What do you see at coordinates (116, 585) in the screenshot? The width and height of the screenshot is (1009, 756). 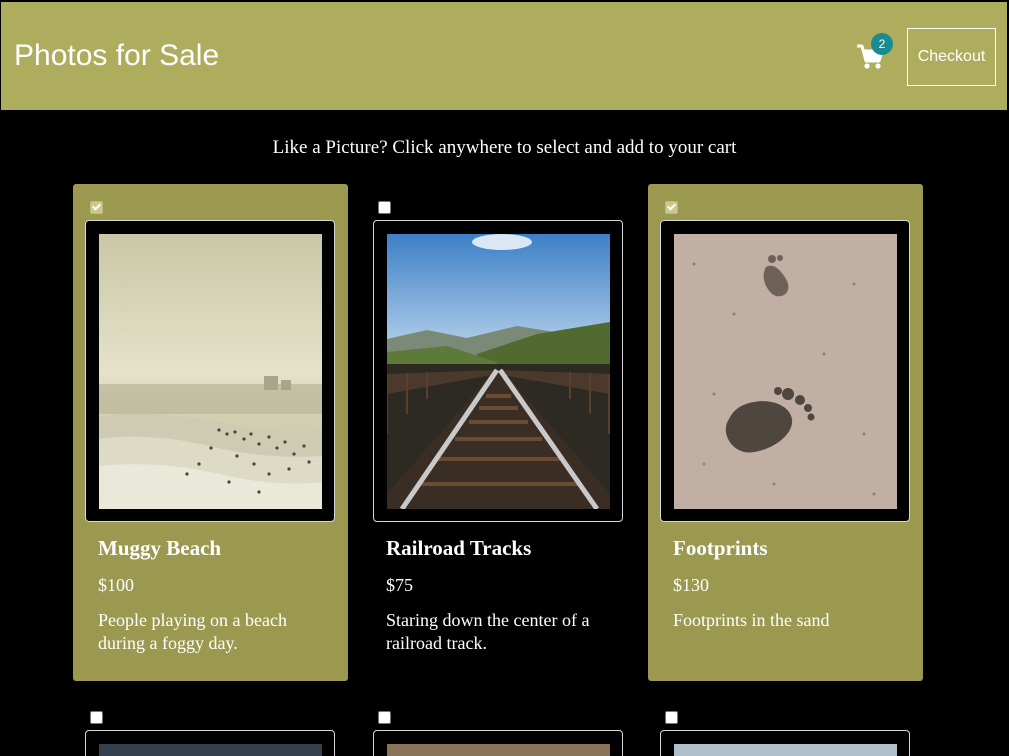 I see `card-price: $100` at bounding box center [116, 585].